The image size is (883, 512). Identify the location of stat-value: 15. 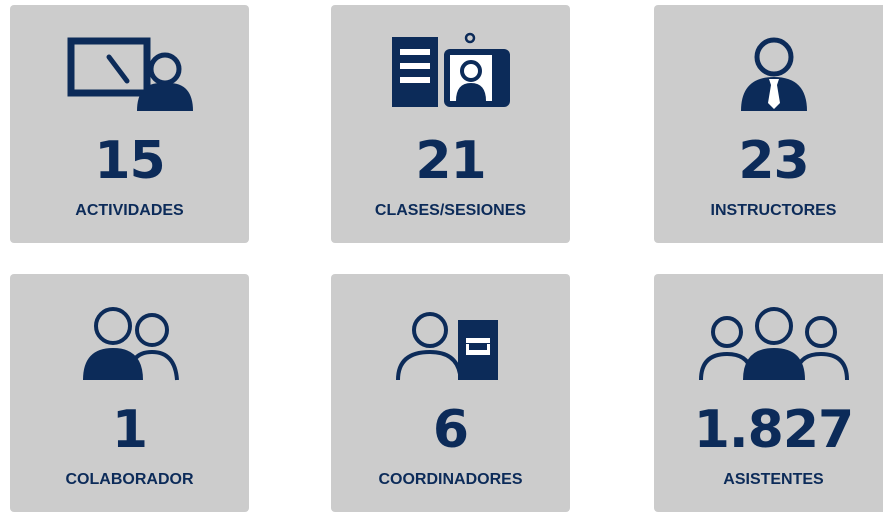
(129, 161).